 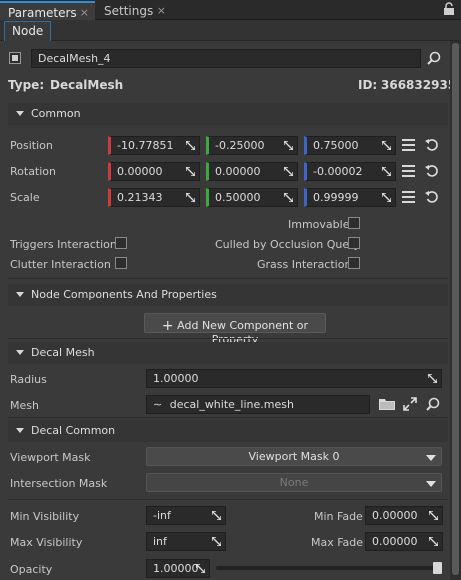 I want to click on folder-icon, so click(x=387, y=403).